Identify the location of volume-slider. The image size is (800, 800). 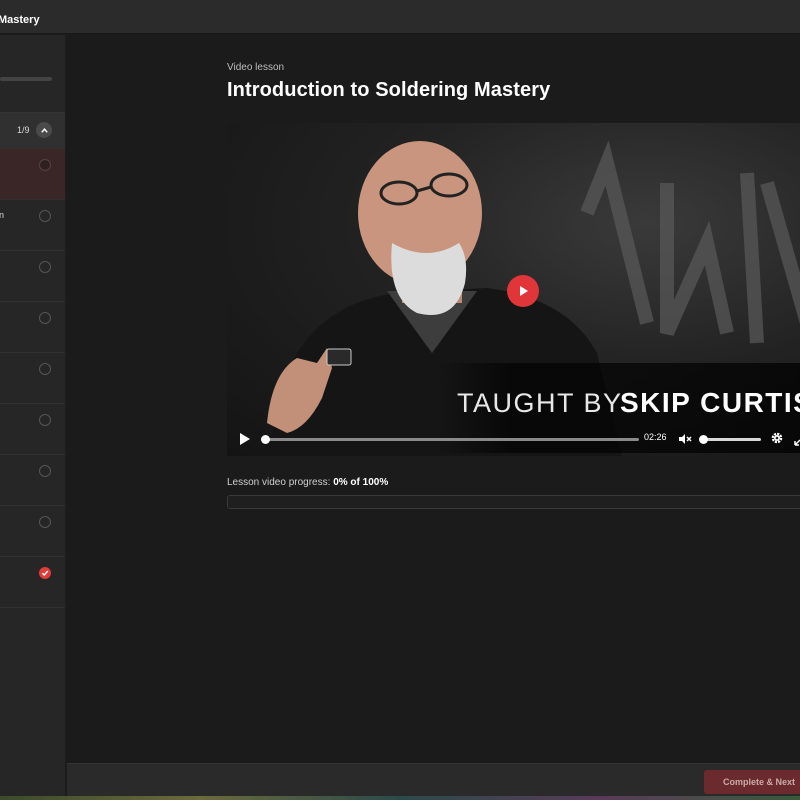
(732, 439).